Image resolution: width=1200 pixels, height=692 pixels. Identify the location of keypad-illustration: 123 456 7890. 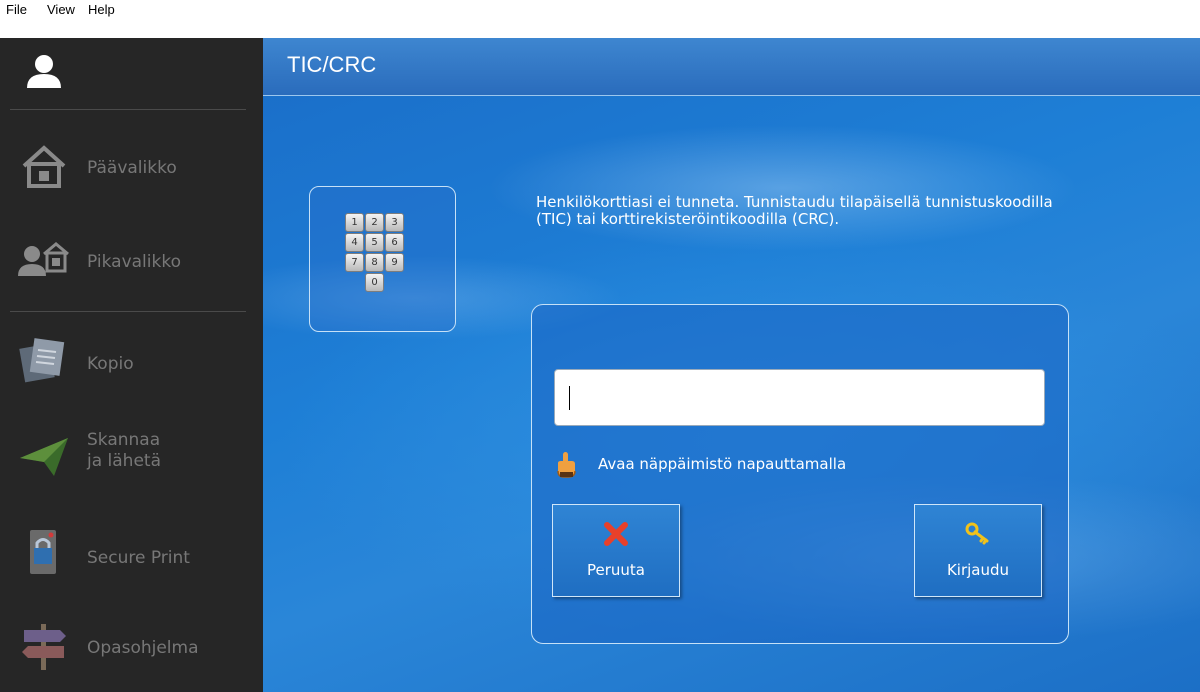
(382, 259).